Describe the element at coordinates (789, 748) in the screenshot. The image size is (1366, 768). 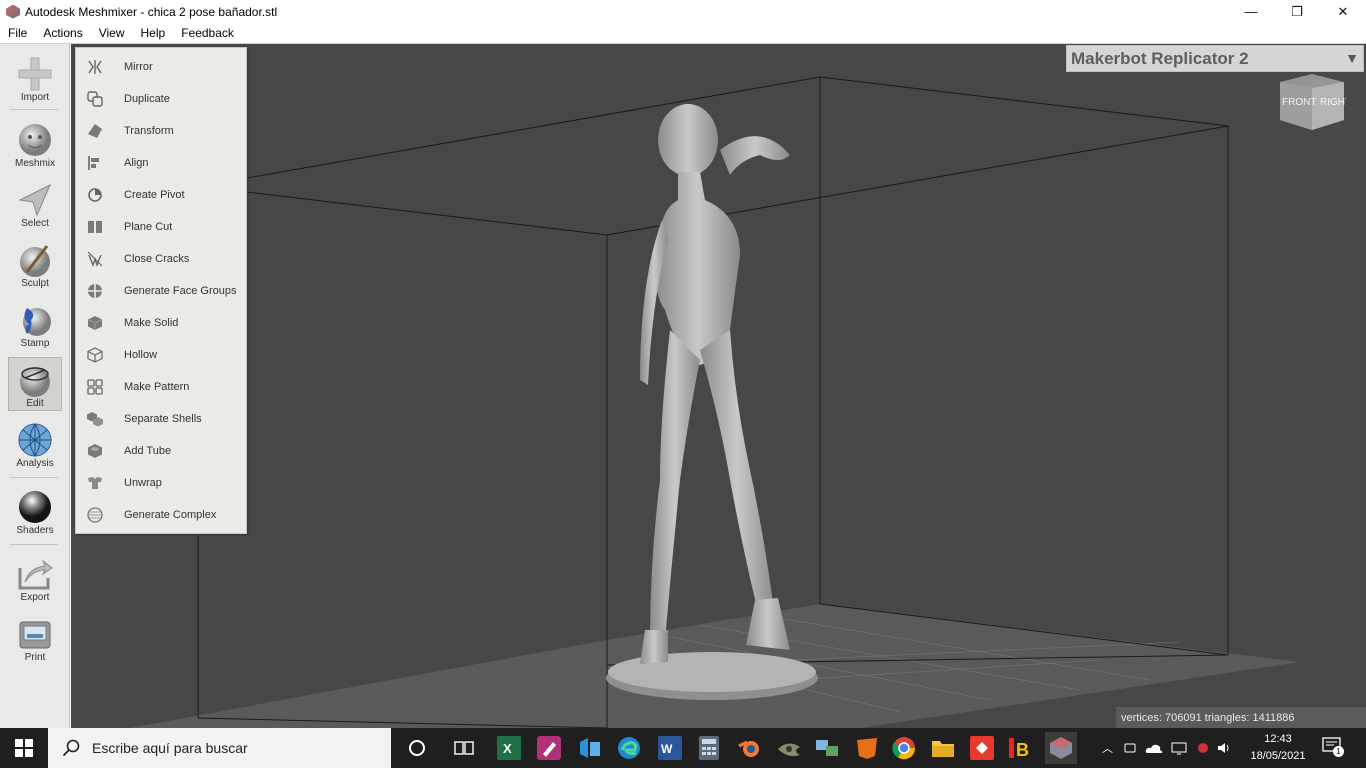
I see `wing-app-icon` at that location.